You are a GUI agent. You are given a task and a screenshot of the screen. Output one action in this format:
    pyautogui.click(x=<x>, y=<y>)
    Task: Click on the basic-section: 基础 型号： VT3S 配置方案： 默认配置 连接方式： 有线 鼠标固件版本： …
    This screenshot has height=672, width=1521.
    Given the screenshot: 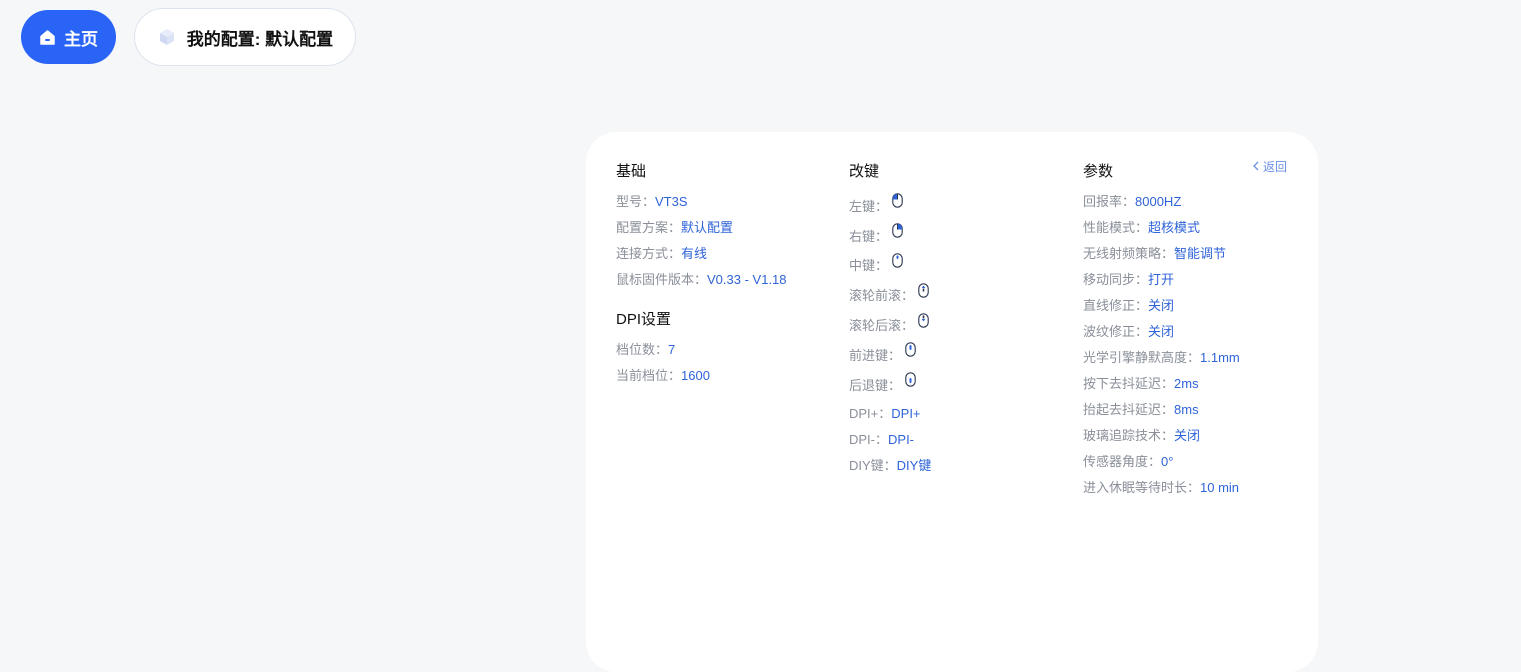 What is the action you would take?
    pyautogui.click(x=726, y=277)
    